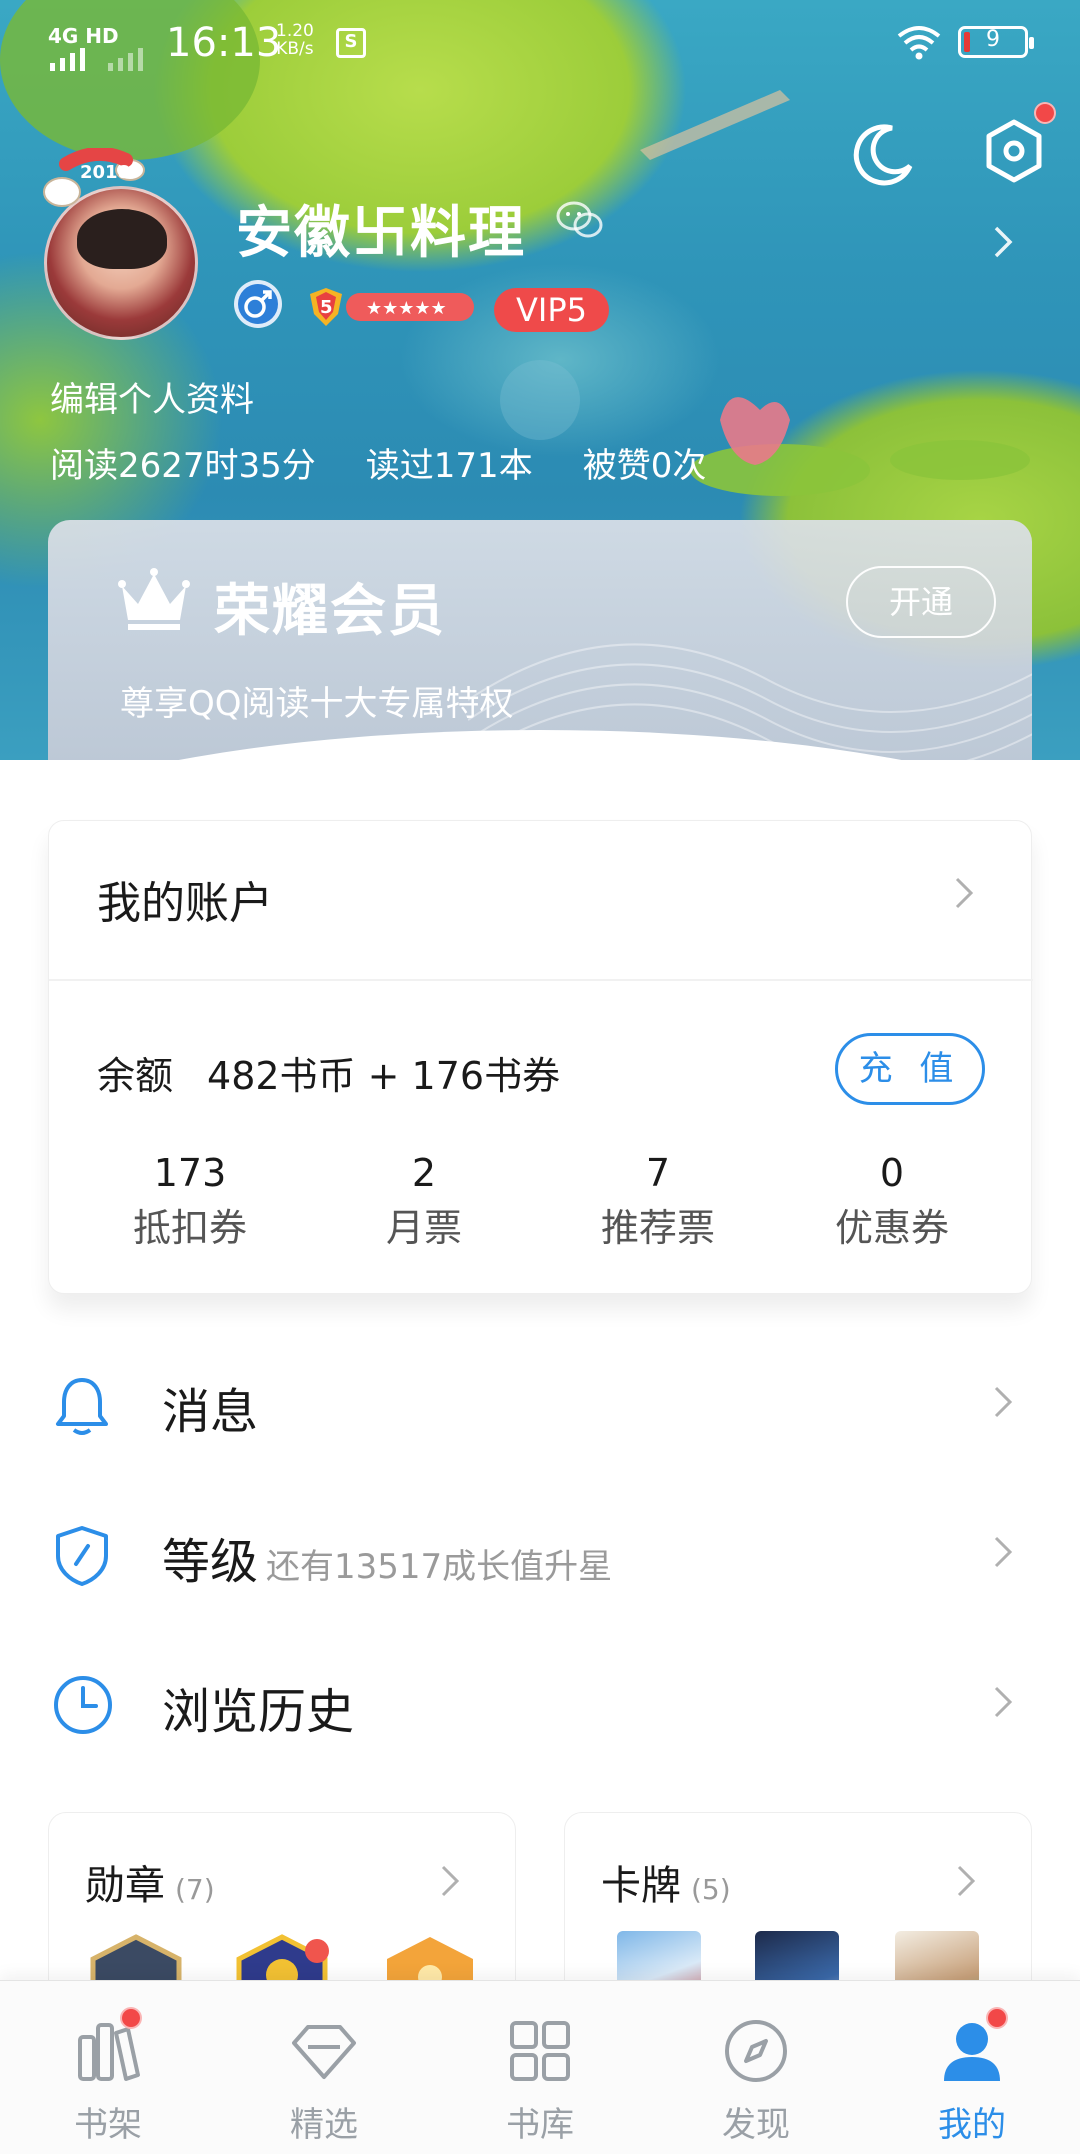  Describe the element at coordinates (108, 2125) in the screenshot. I see `nav-label: 书架` at that location.